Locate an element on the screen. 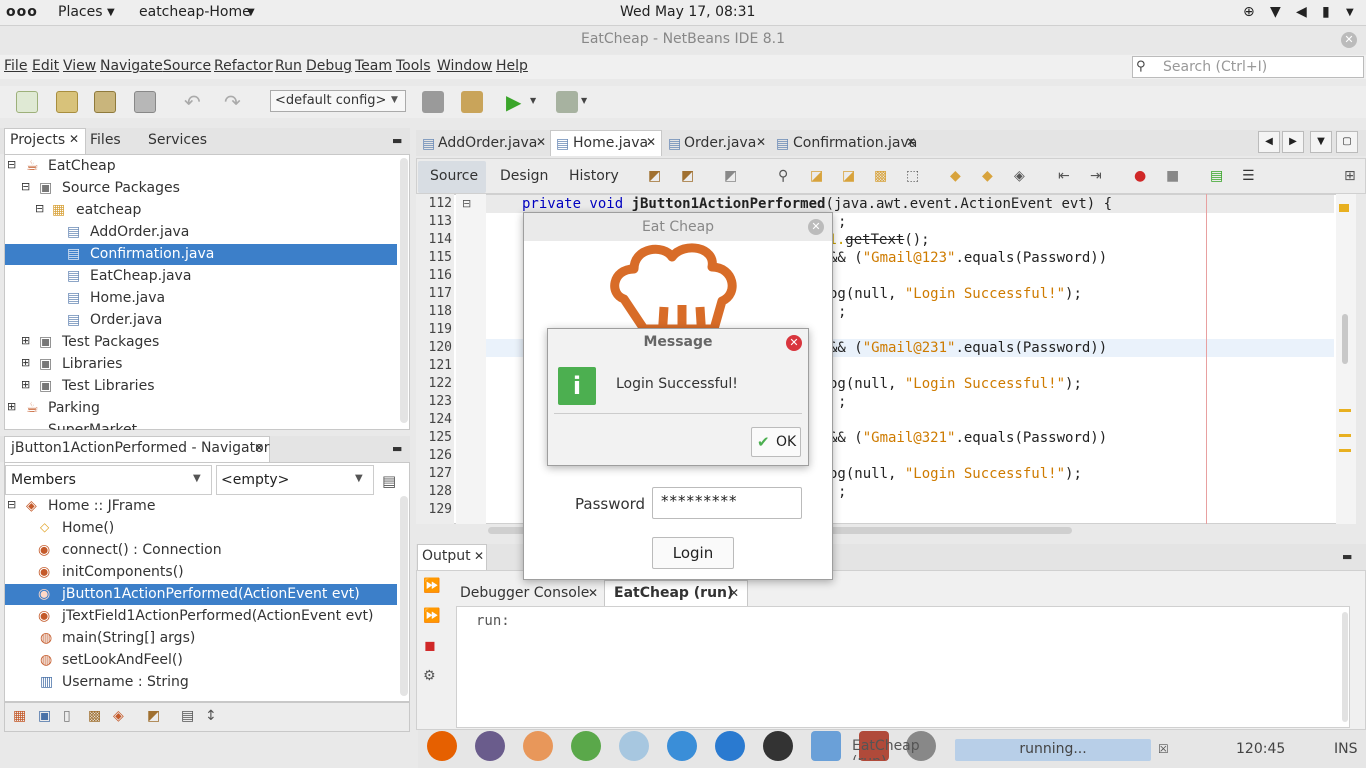  menu-source: Source is located at coordinates (187, 66).